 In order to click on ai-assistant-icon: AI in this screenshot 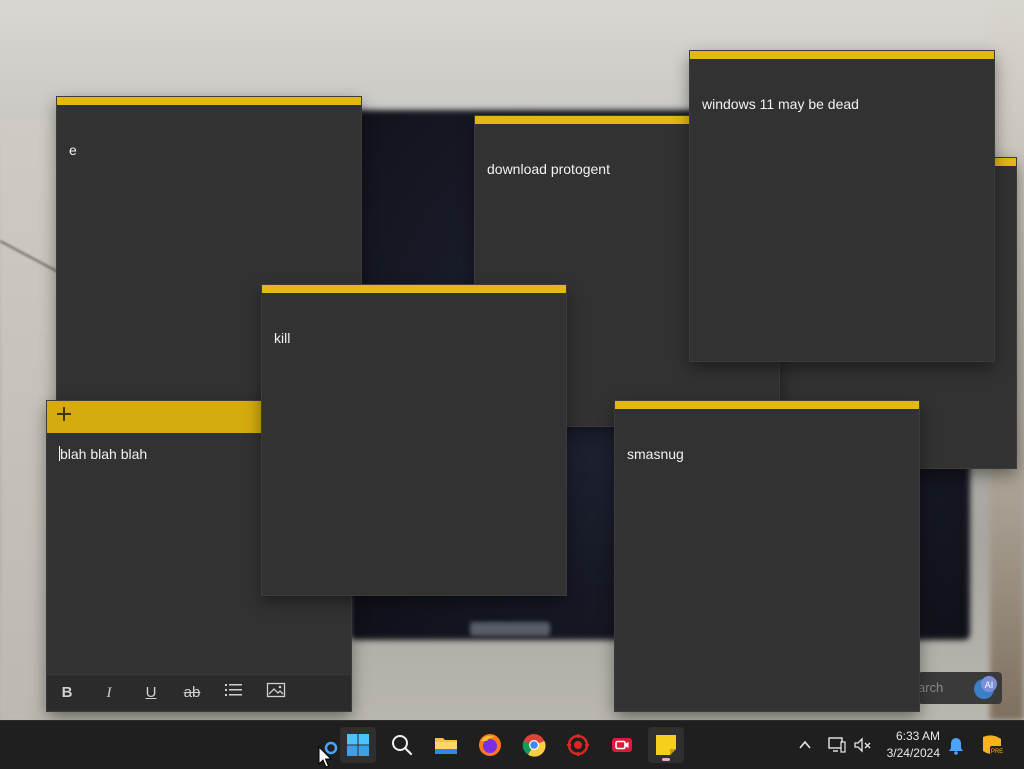, I will do `click(986, 688)`.